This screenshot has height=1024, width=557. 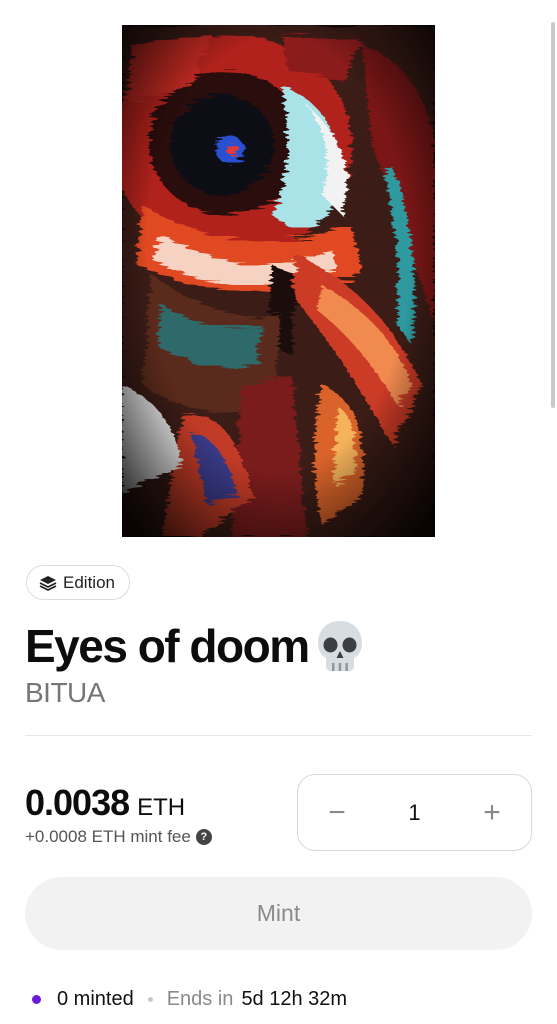 I want to click on quantity-value: 1, so click(x=414, y=813).